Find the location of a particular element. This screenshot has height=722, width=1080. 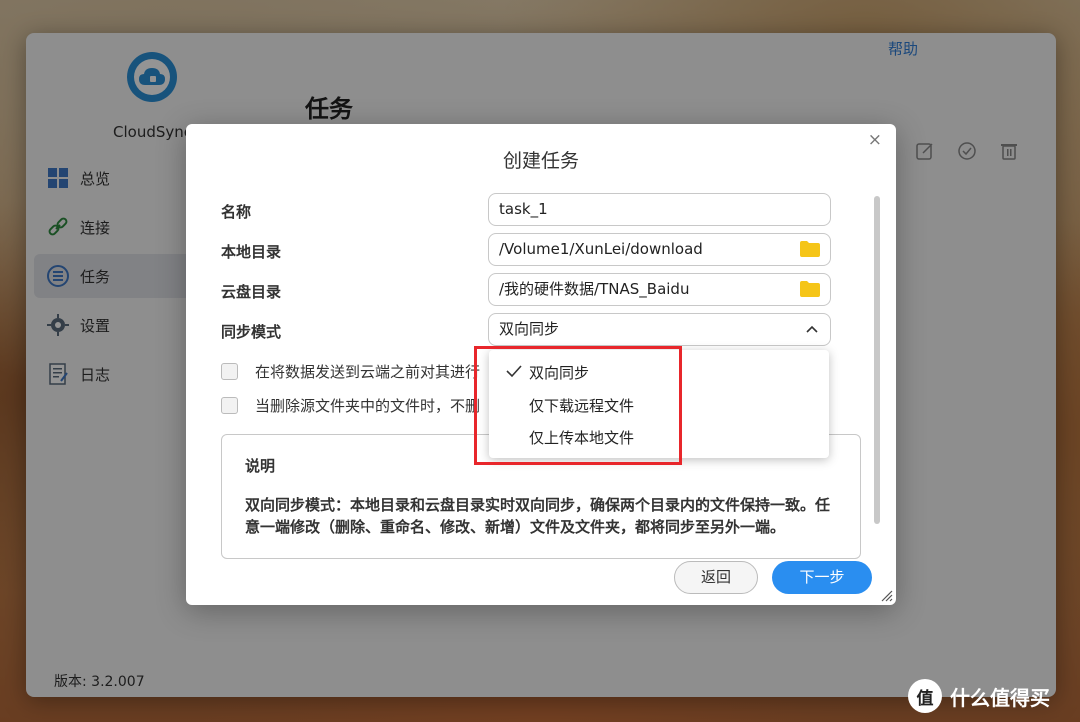

watermark: 值 什么值得买 is located at coordinates (979, 696).